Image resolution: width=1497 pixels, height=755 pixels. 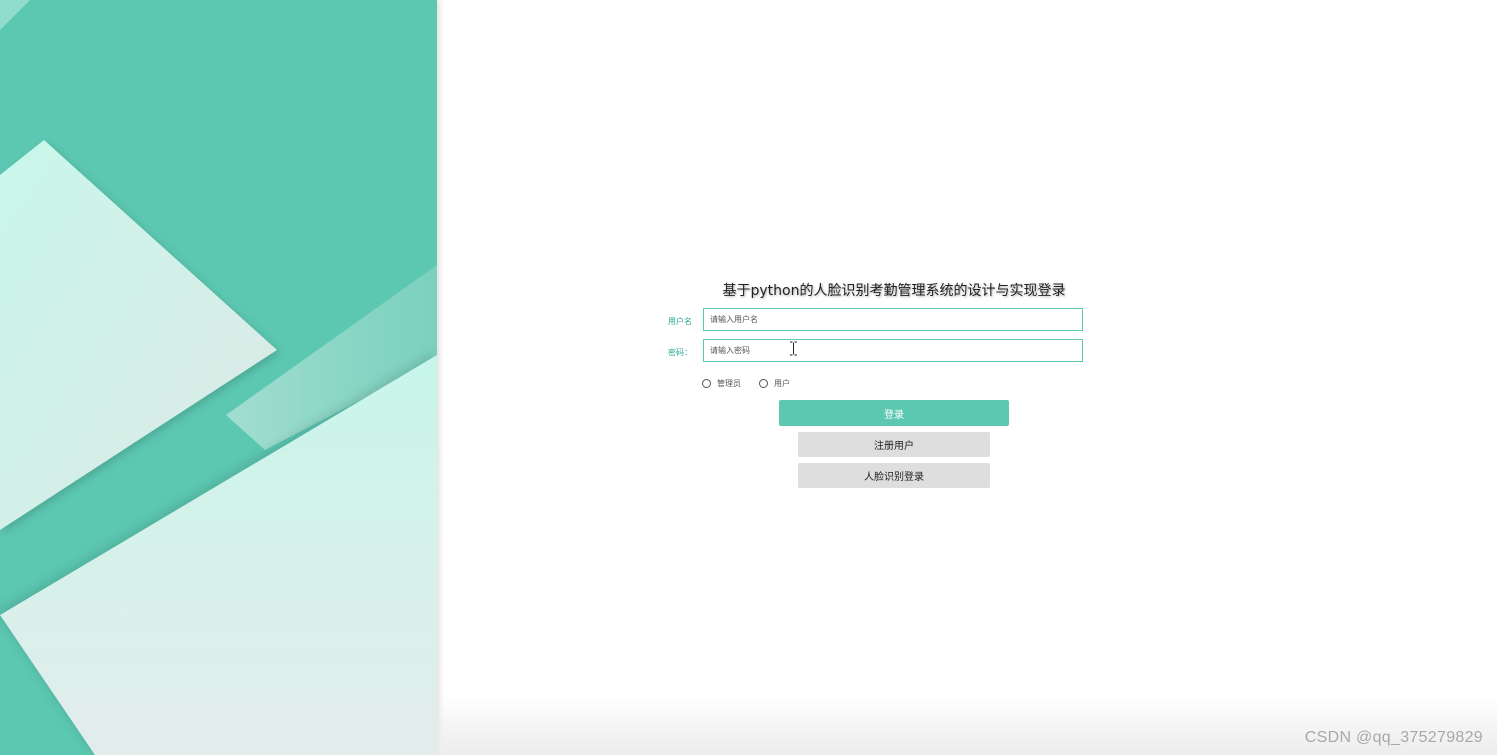 What do you see at coordinates (680, 321) in the screenshot?
I see `username-label: 用户名` at bounding box center [680, 321].